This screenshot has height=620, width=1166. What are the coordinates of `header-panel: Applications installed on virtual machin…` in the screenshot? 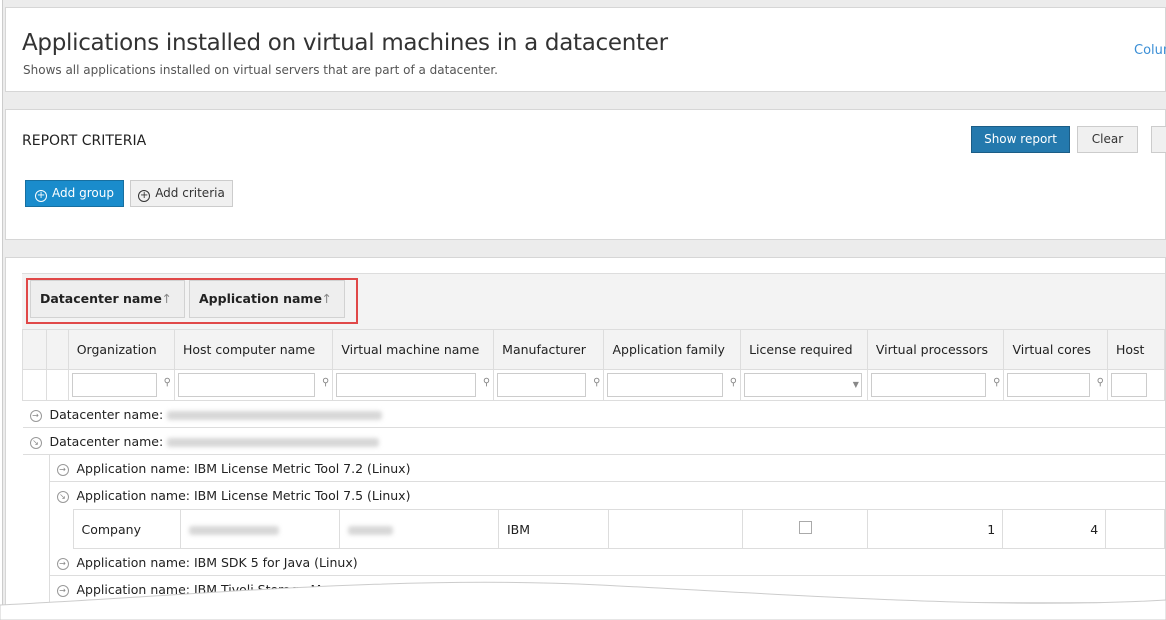 It's located at (585, 49).